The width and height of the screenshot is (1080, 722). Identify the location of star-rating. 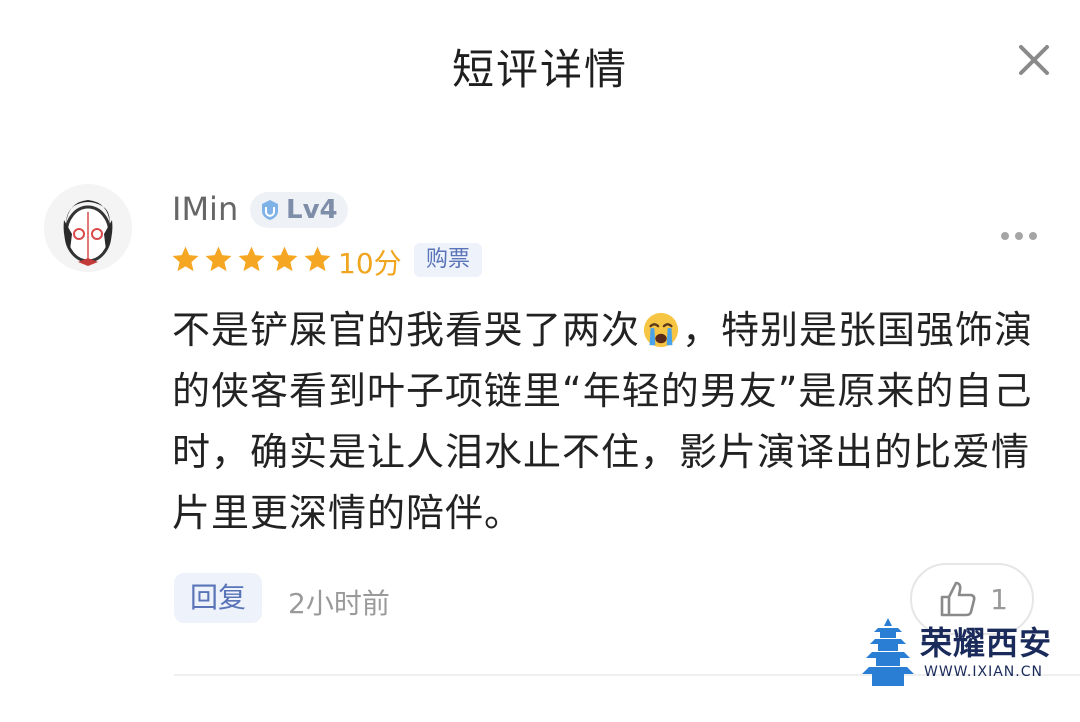
(251, 259).